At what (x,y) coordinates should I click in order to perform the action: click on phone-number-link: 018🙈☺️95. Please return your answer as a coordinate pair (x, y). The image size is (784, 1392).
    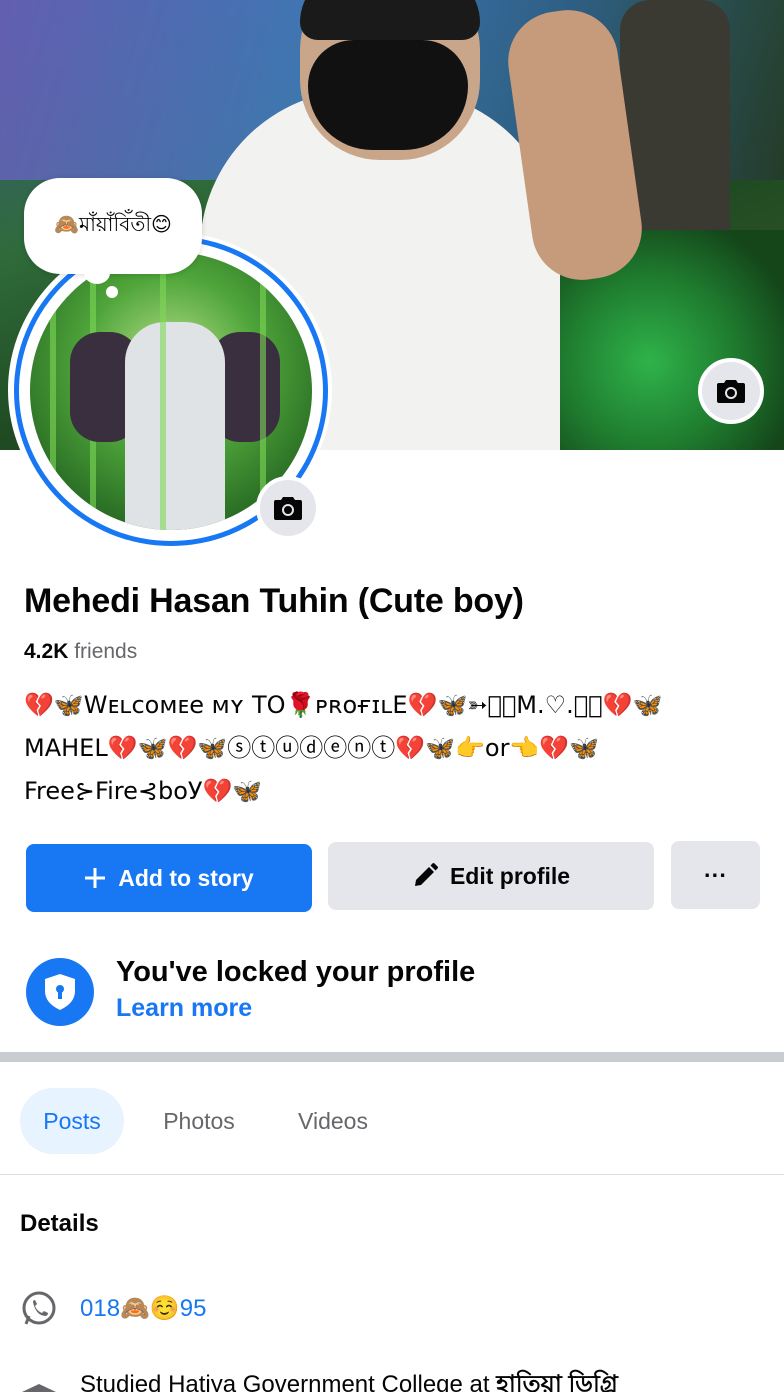
    Looking at the image, I should click on (143, 1308).